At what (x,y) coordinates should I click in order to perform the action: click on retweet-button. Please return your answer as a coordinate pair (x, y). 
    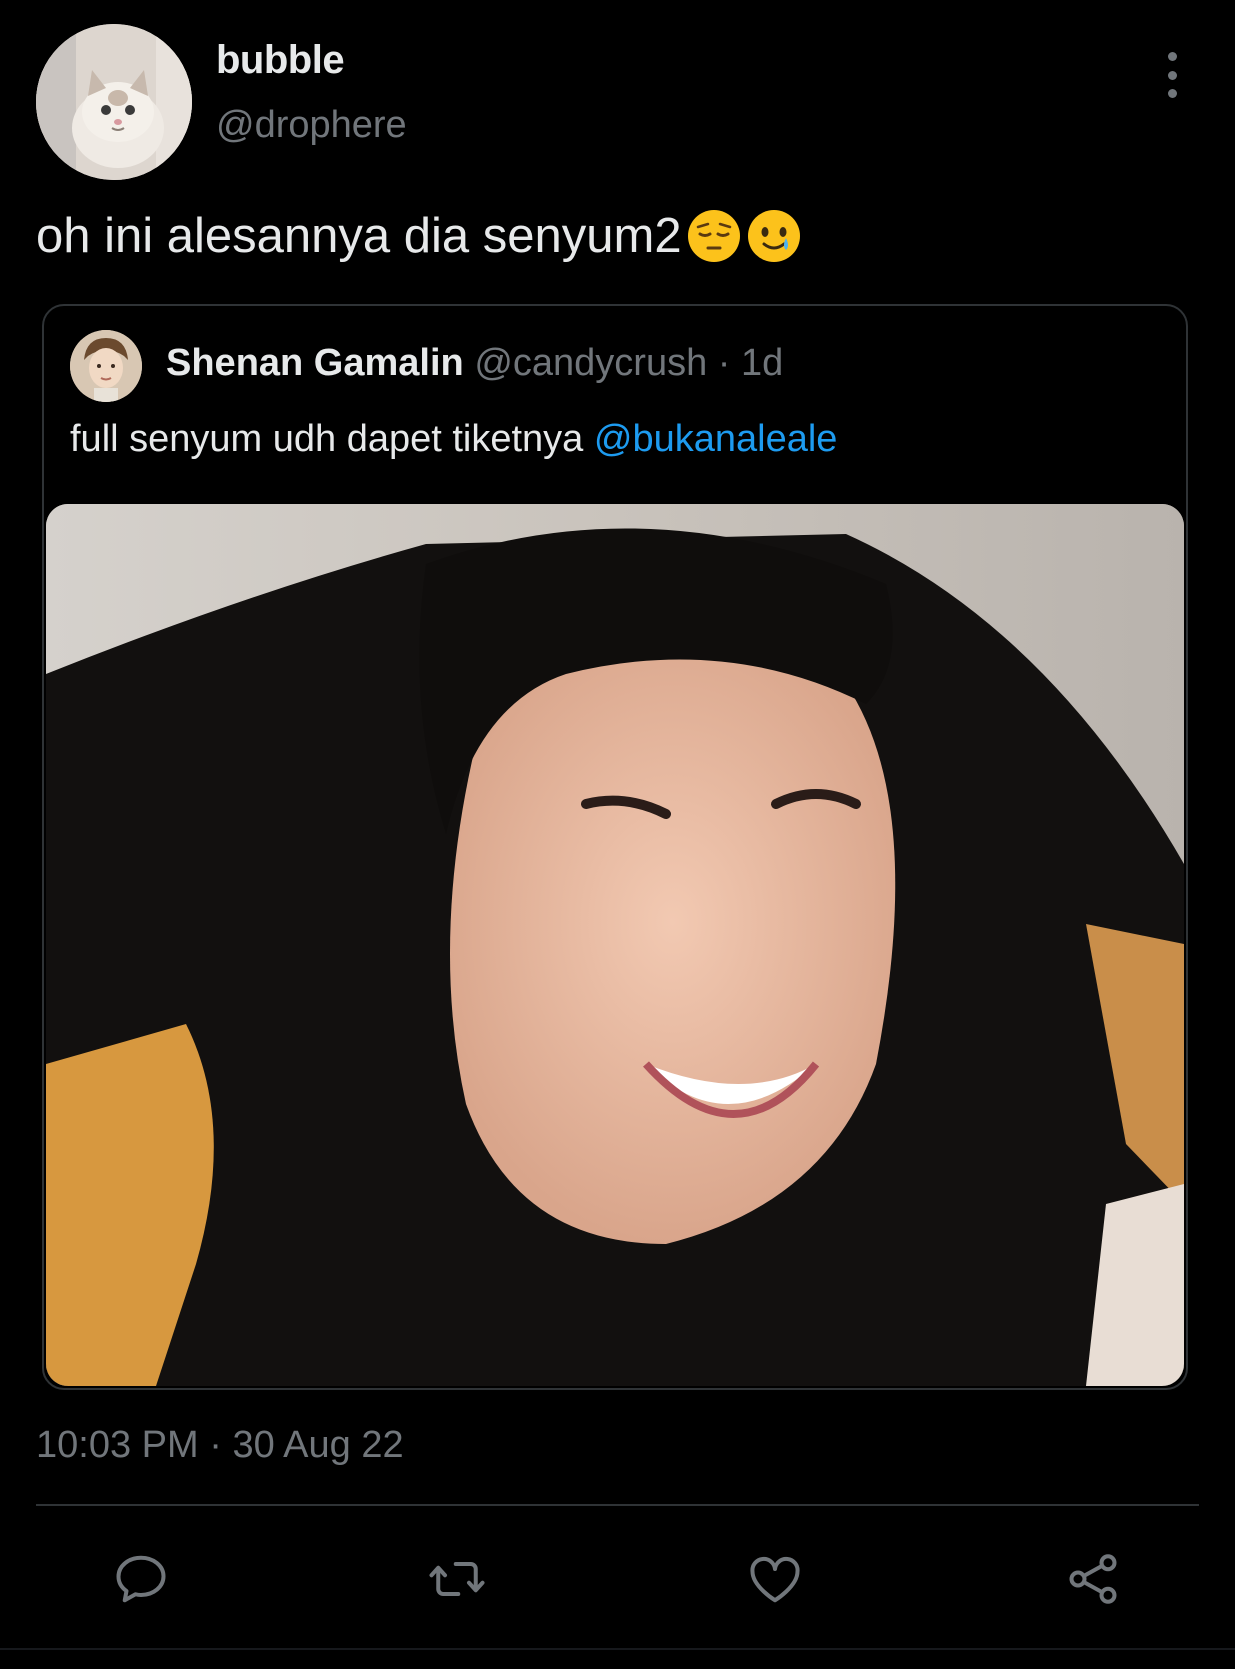
    Looking at the image, I should click on (457, 1579).